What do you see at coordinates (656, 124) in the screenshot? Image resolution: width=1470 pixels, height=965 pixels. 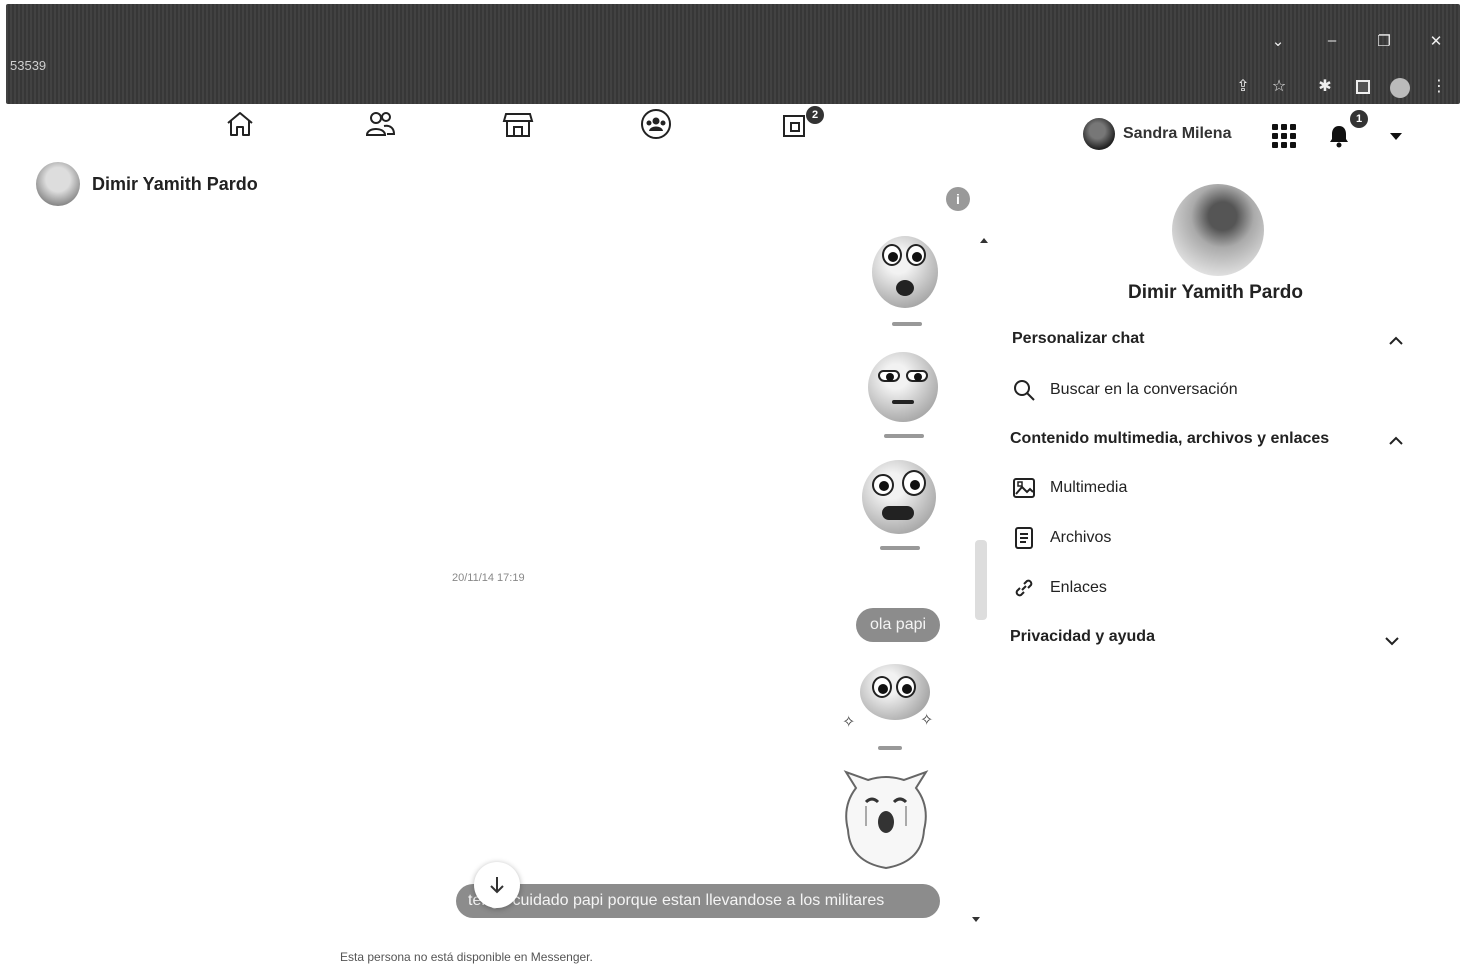 I see `groups-icon` at bounding box center [656, 124].